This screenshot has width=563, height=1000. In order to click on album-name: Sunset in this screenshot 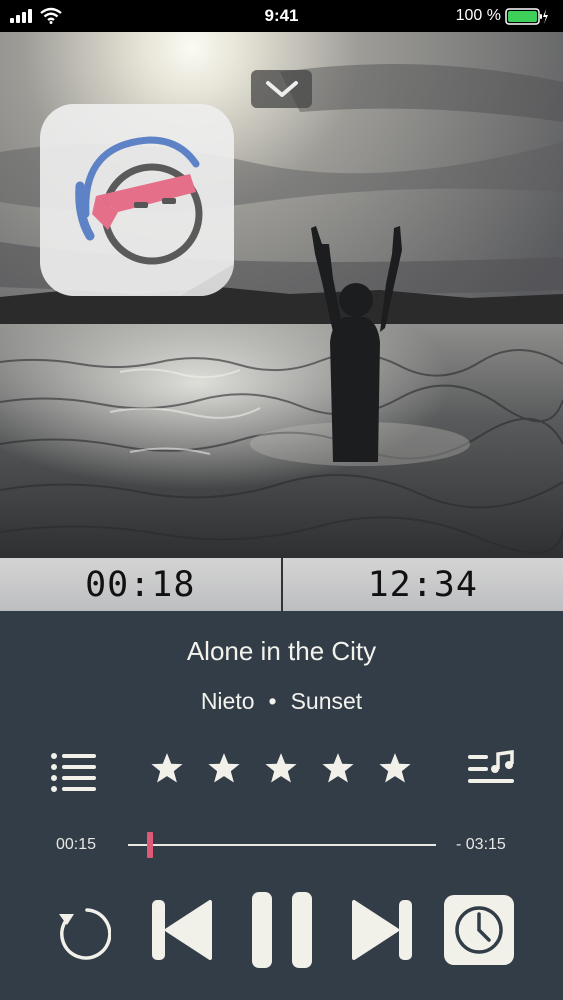, I will do `click(326, 701)`.